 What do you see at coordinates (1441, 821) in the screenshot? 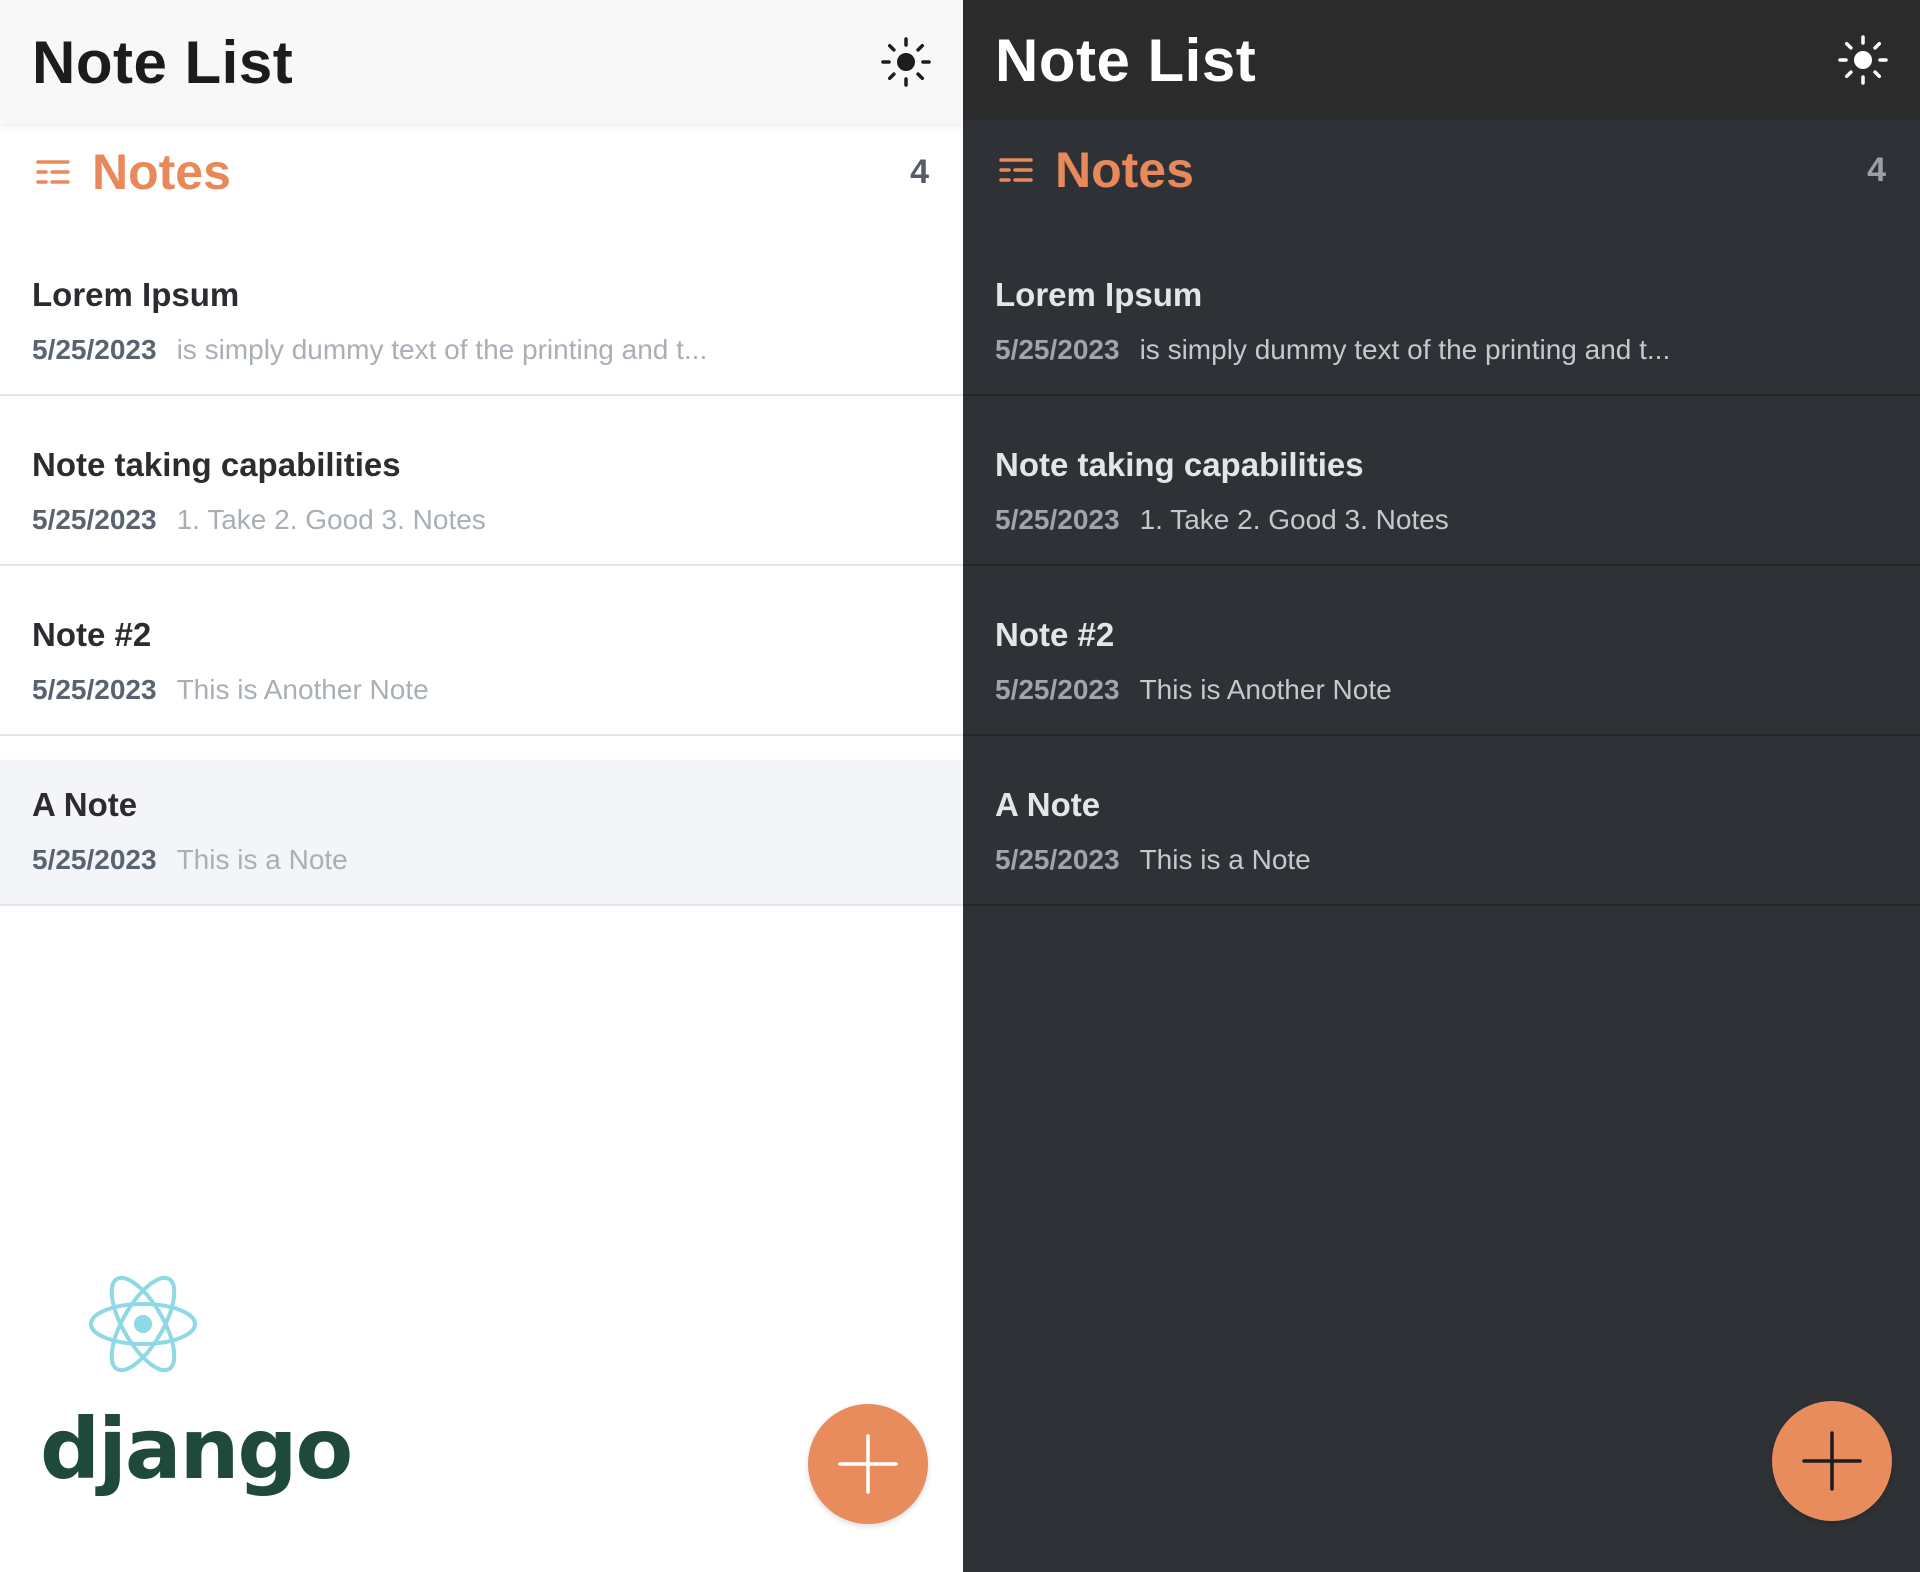
I see `note-item: A Note 5/25/2023 This is a Note` at bounding box center [1441, 821].